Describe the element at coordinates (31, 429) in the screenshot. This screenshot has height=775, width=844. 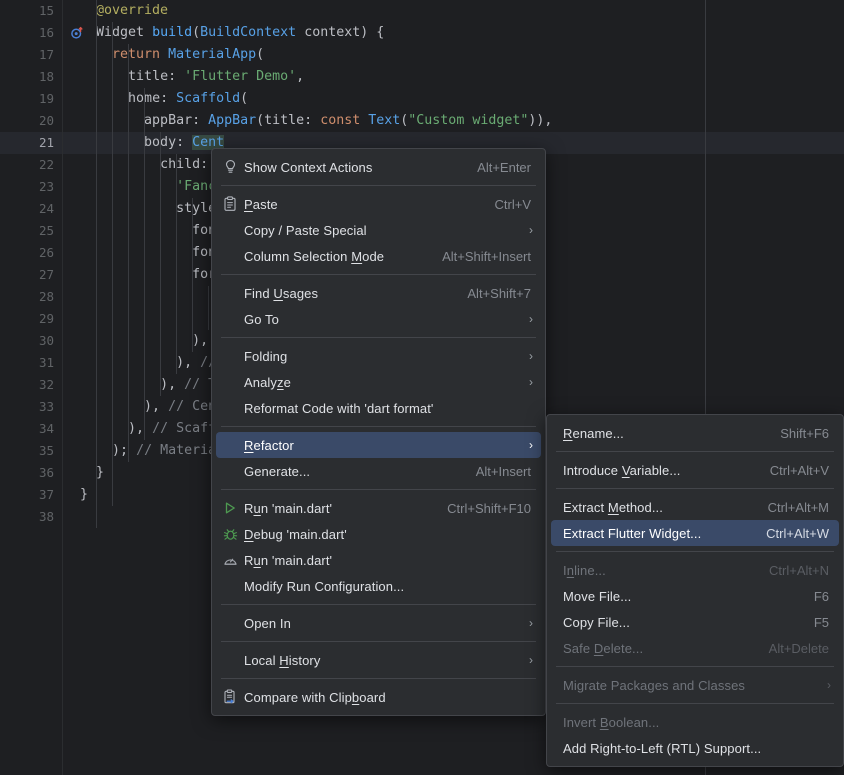
I see `gutter-line-number: 34` at that location.